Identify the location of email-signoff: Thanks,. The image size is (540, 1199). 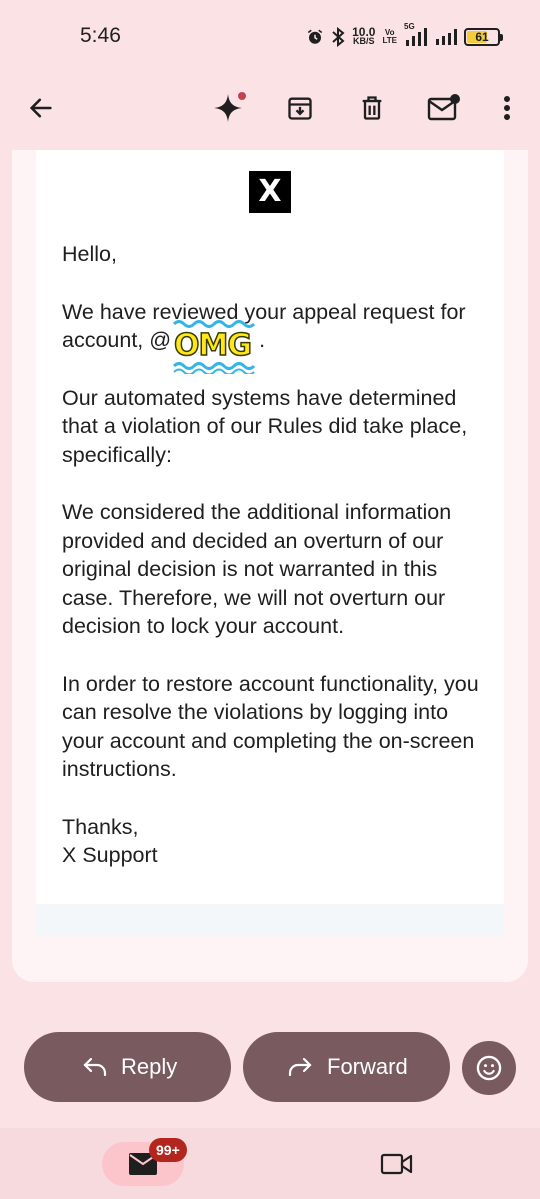
(100, 826).